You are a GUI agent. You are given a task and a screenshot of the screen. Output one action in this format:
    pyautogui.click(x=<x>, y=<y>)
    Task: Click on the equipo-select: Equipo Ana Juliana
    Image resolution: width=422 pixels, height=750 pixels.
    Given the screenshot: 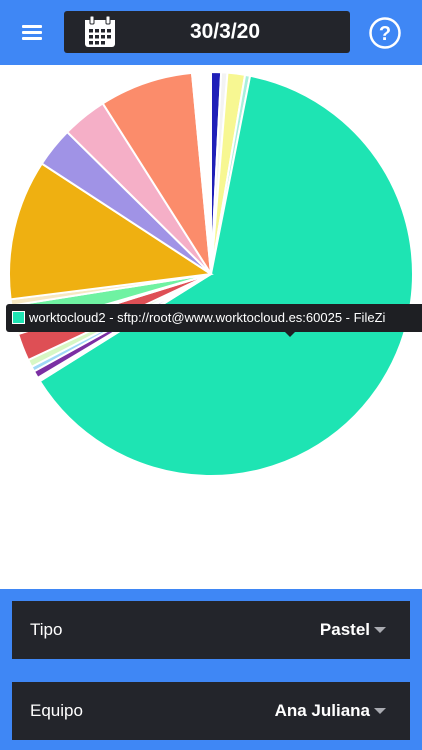 What is the action you would take?
    pyautogui.click(x=211, y=711)
    